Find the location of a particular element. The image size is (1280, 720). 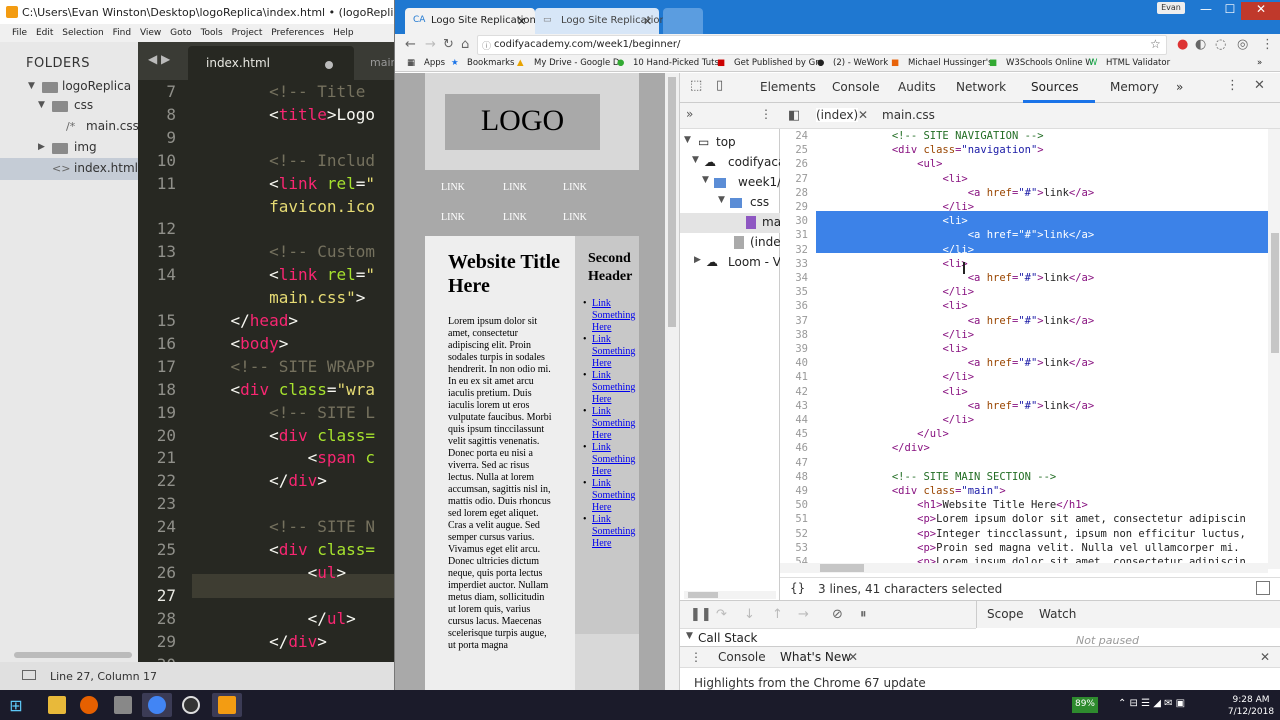

coverage-icon is located at coordinates (1263, 588).